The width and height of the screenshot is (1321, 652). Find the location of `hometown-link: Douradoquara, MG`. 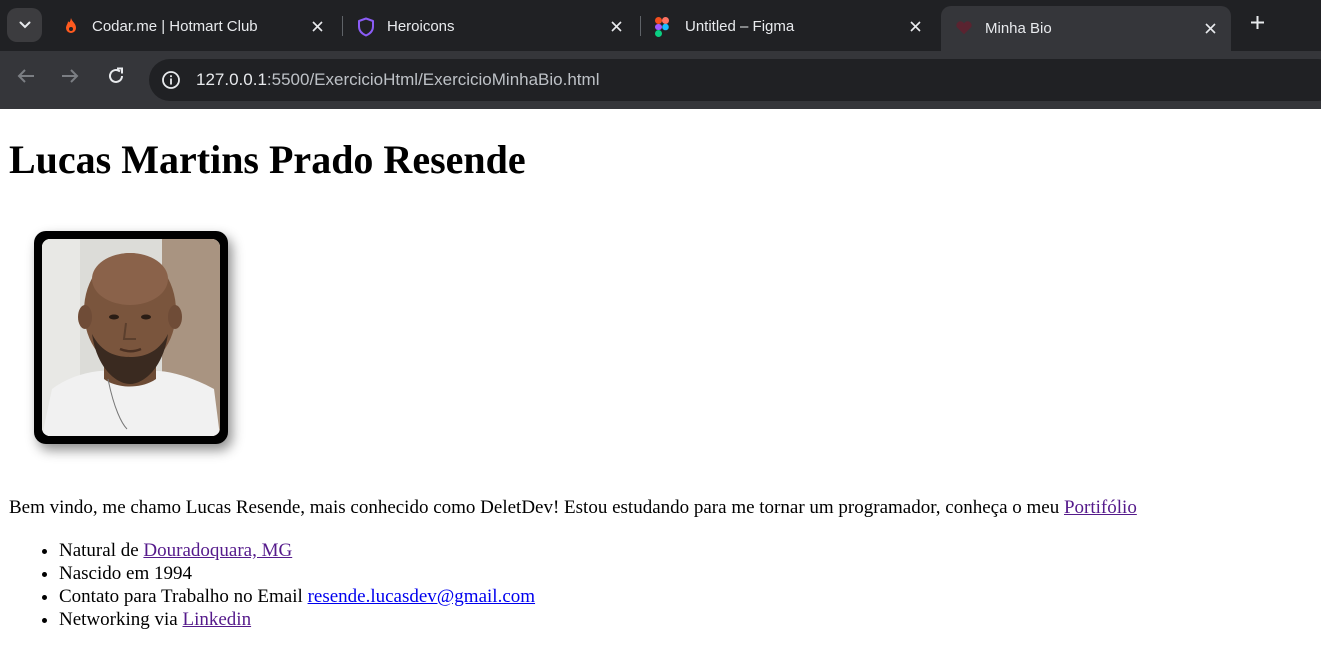

hometown-link: Douradoquara, MG is located at coordinates (217, 550).